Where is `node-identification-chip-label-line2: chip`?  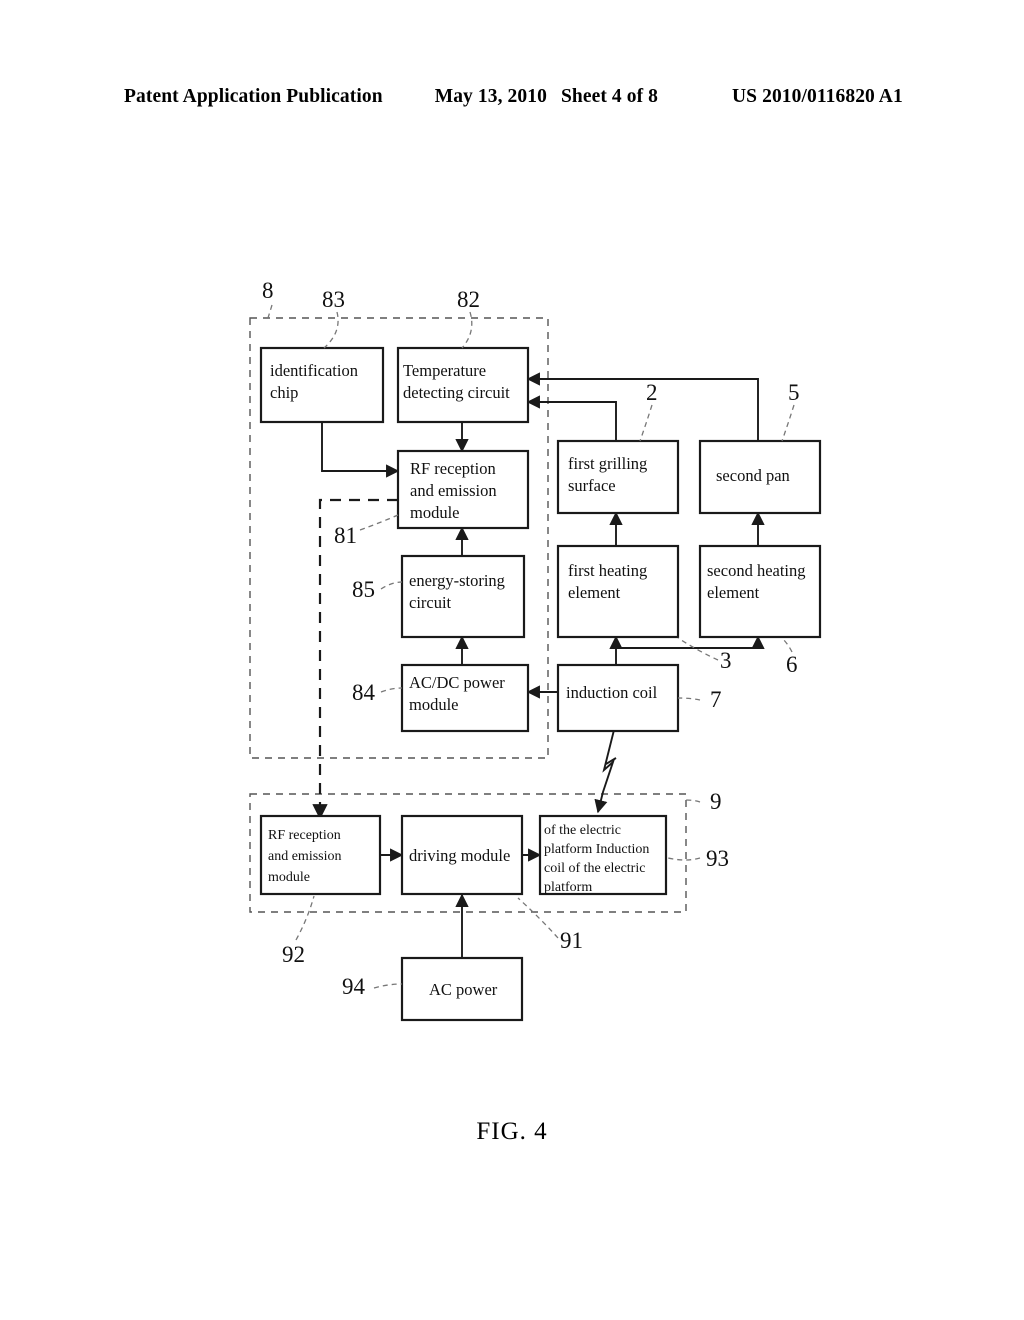 node-identification-chip-label-line2: chip is located at coordinates (284, 392).